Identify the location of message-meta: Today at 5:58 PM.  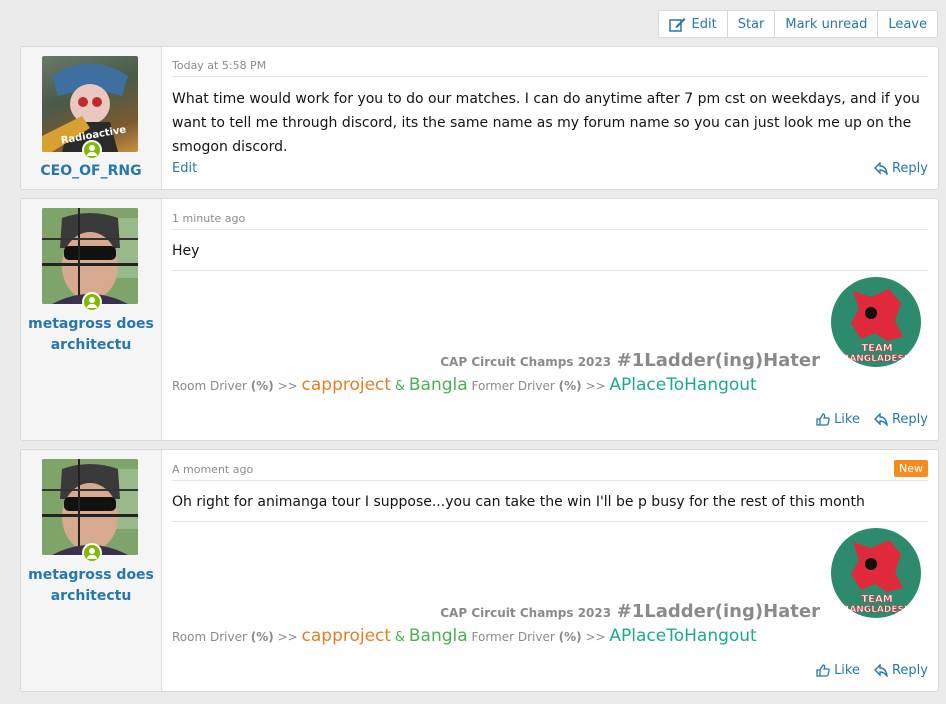
(550, 62).